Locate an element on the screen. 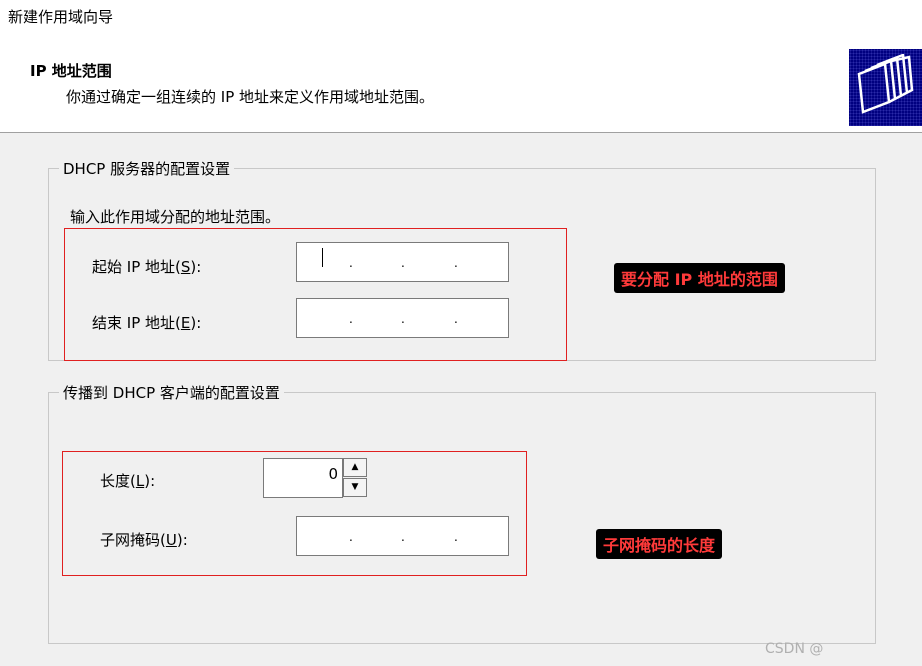 This screenshot has height=666, width=922. range-annotation: 要分配 IP 地址的范围 is located at coordinates (699, 278).